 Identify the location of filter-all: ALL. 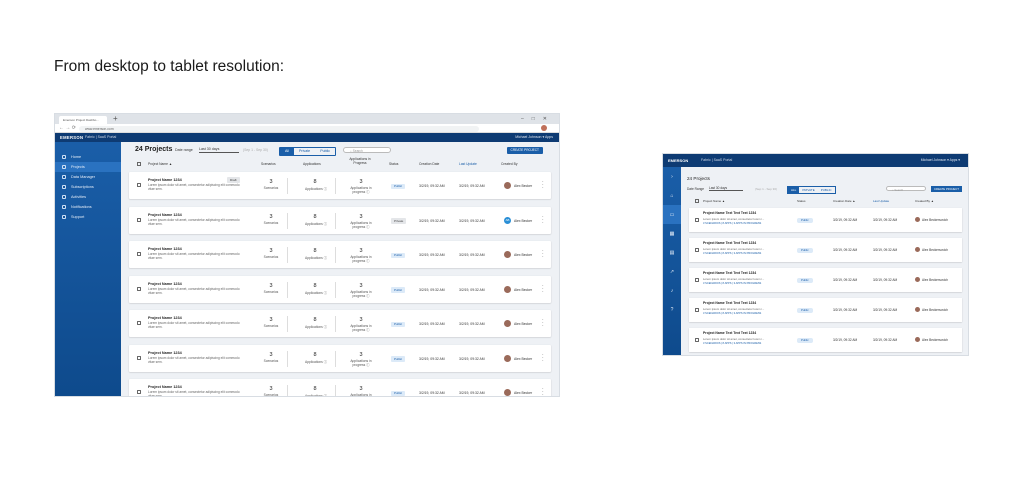
(794, 189).